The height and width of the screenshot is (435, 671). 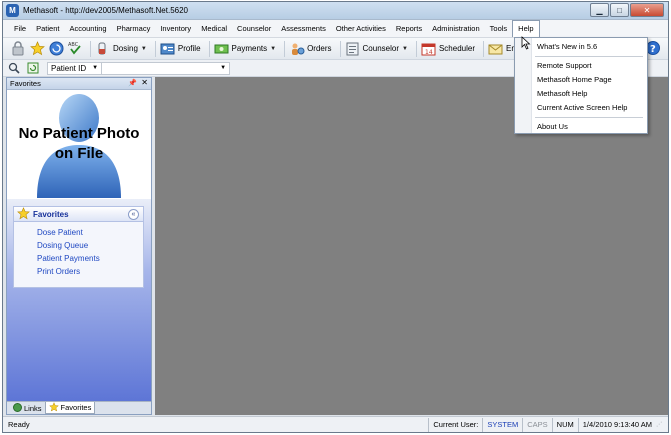 What do you see at coordinates (581, 94) in the screenshot?
I see `menu-methasoft-help: Methasoft Help` at bounding box center [581, 94].